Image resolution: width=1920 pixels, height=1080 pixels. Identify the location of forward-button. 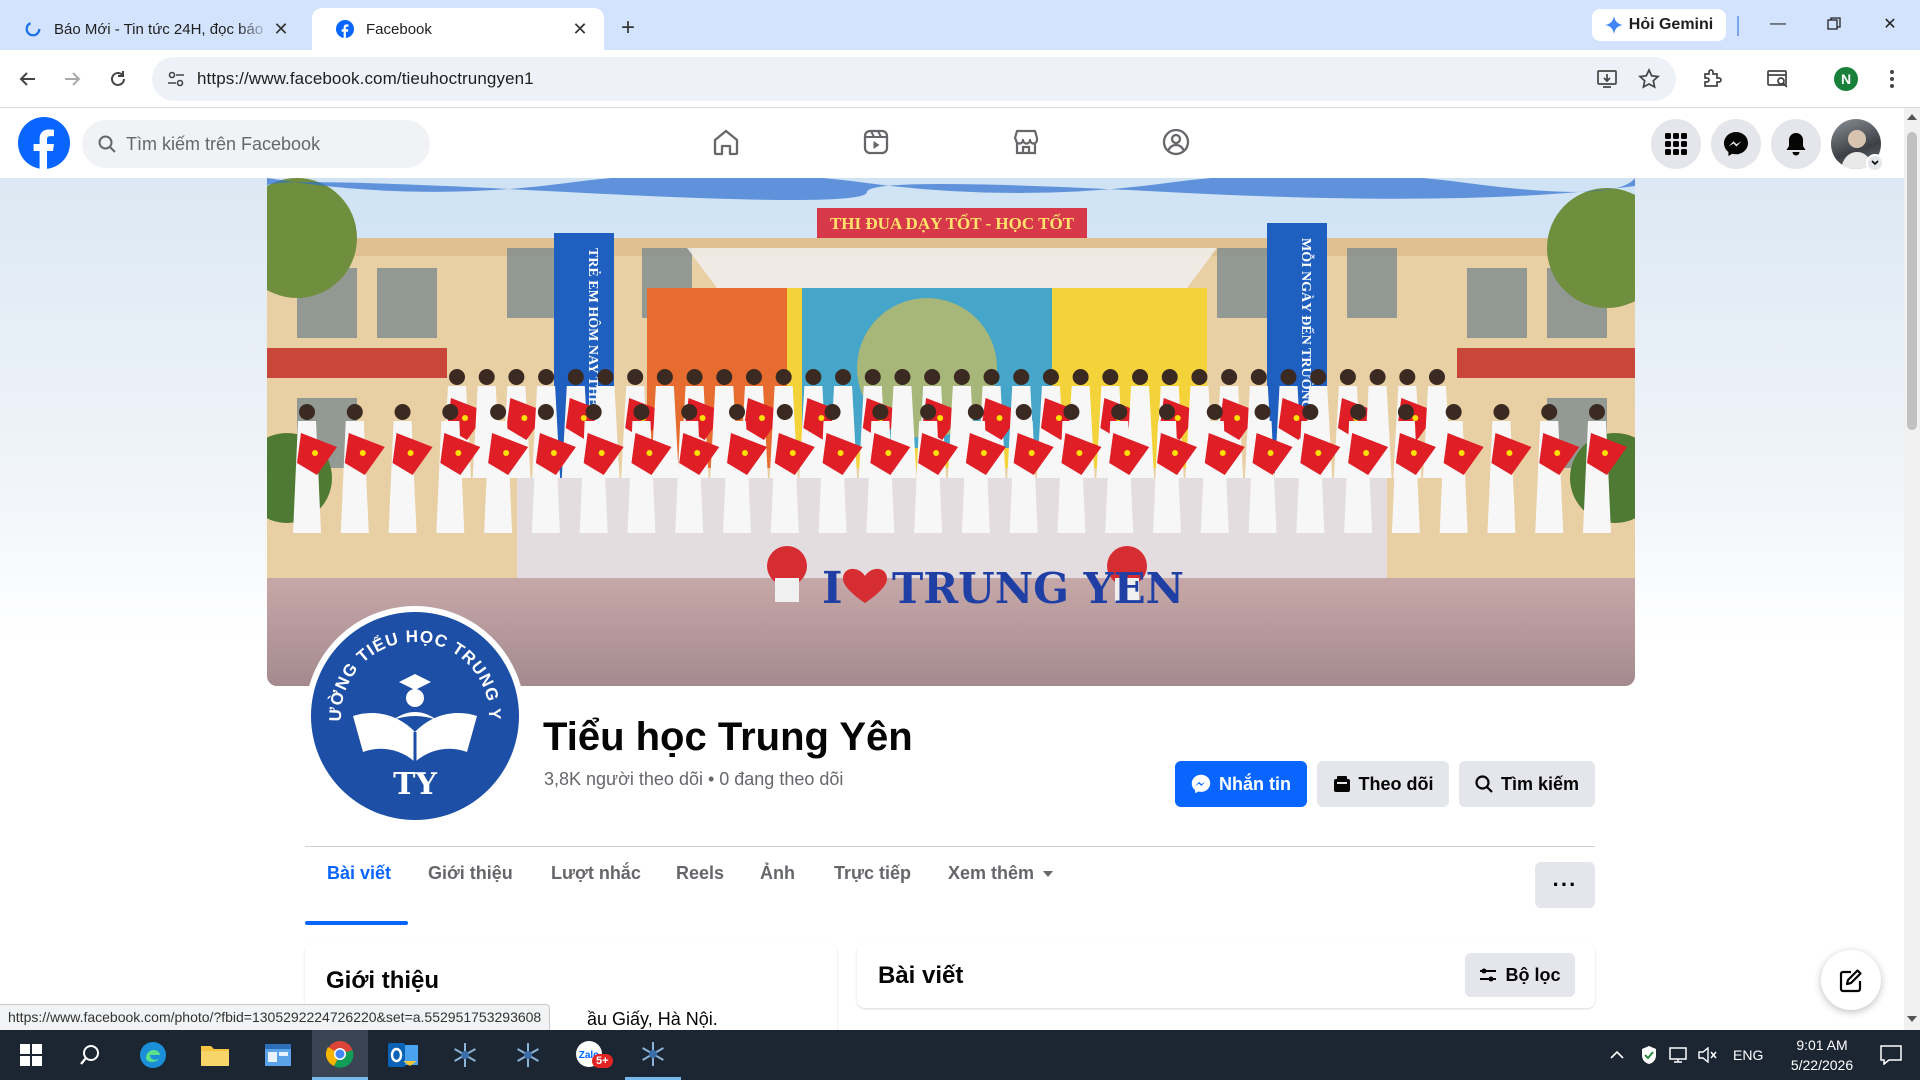
(72, 79).